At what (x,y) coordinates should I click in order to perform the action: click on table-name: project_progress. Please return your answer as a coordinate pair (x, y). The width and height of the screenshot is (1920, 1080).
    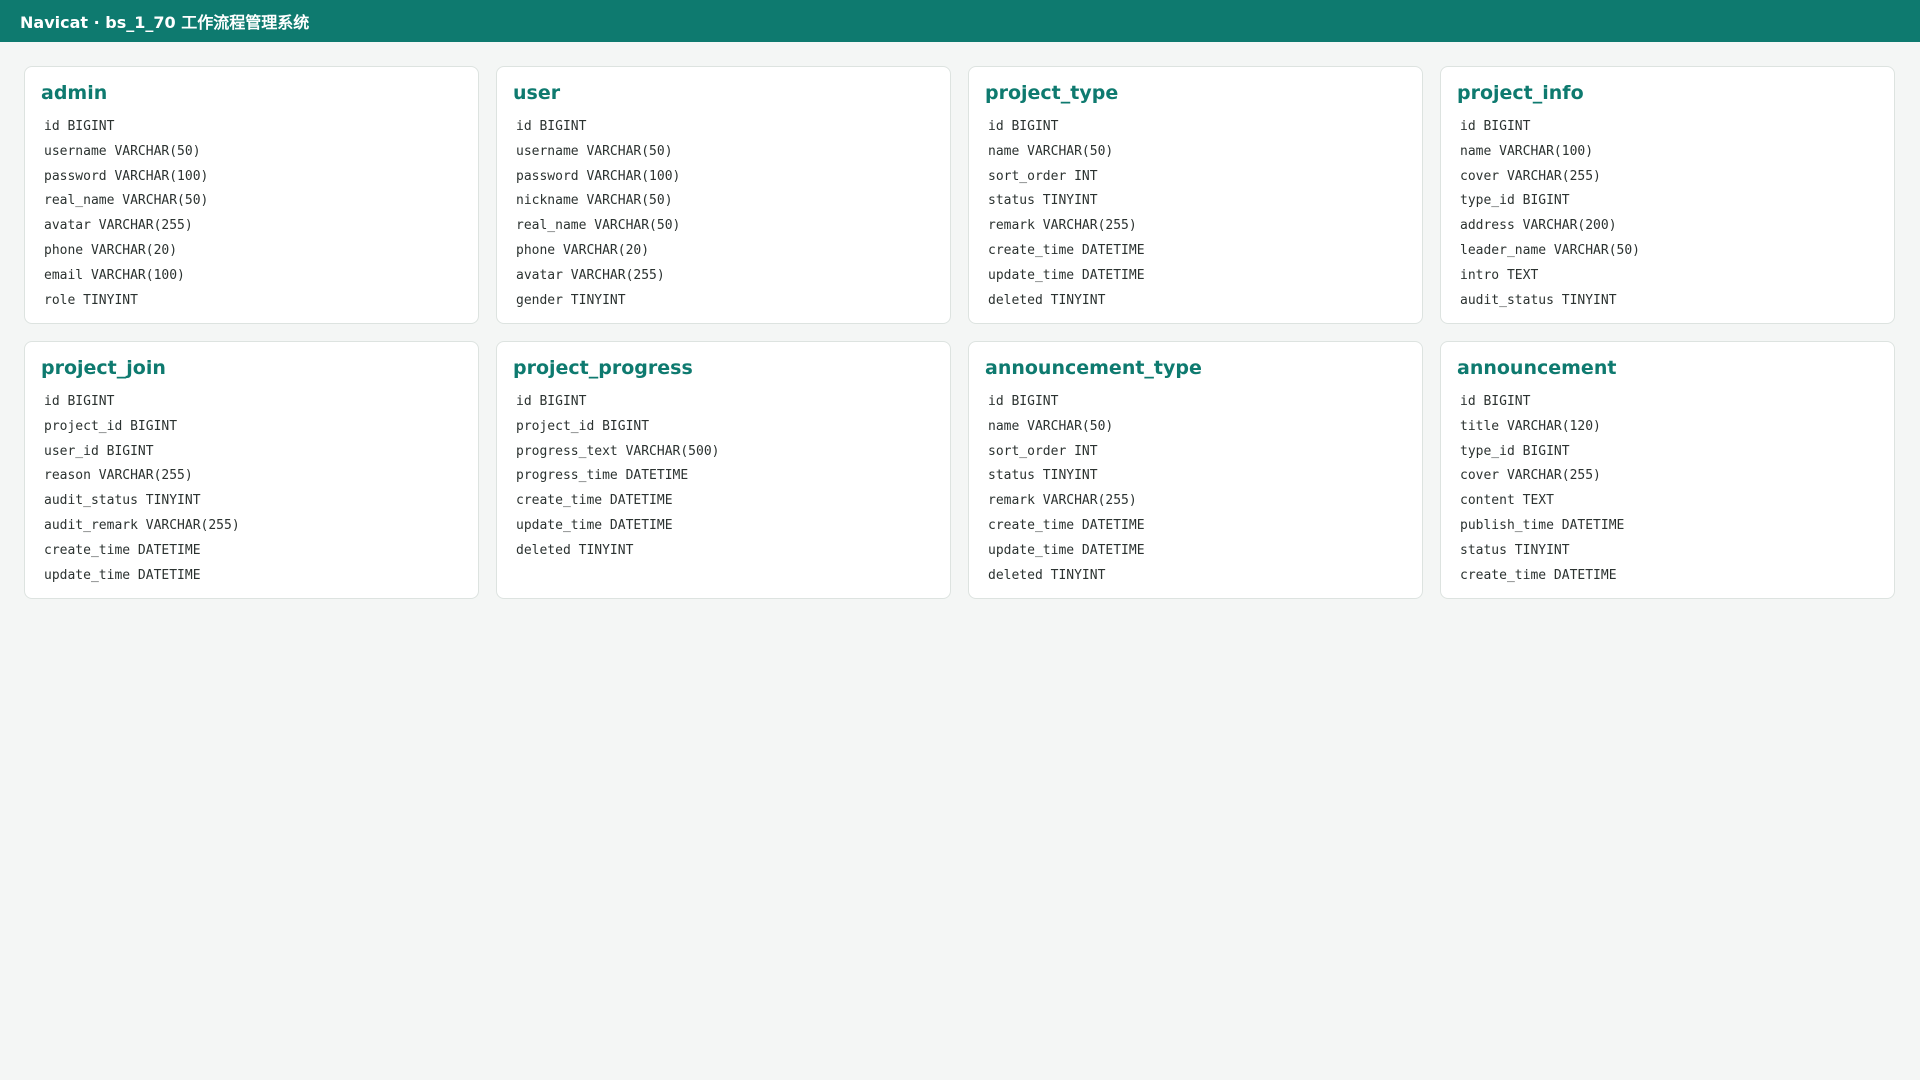
    Looking at the image, I should click on (603, 368).